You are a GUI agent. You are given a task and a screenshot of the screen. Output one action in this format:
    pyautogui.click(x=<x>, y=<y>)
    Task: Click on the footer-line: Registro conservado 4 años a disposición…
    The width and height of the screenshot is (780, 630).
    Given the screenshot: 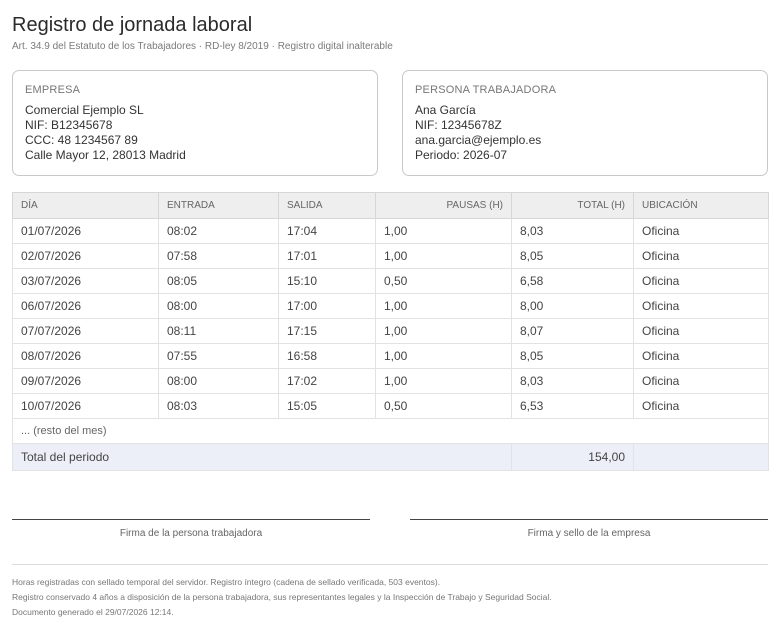 What is the action you would take?
    pyautogui.click(x=282, y=597)
    